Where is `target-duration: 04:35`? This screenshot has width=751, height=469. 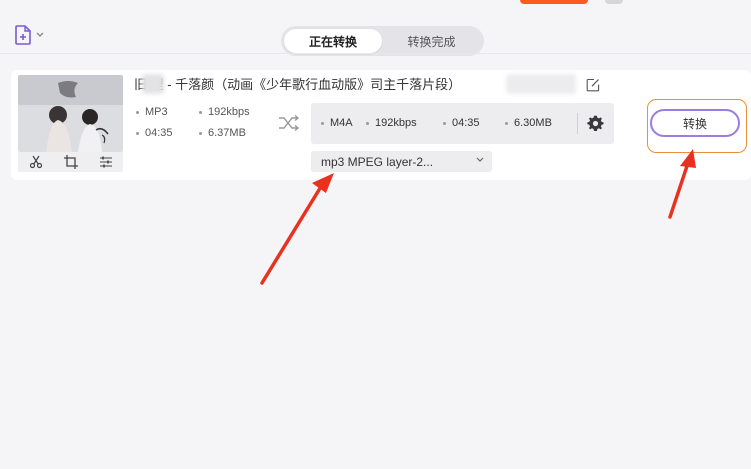
target-duration: 04:35 is located at coordinates (466, 123).